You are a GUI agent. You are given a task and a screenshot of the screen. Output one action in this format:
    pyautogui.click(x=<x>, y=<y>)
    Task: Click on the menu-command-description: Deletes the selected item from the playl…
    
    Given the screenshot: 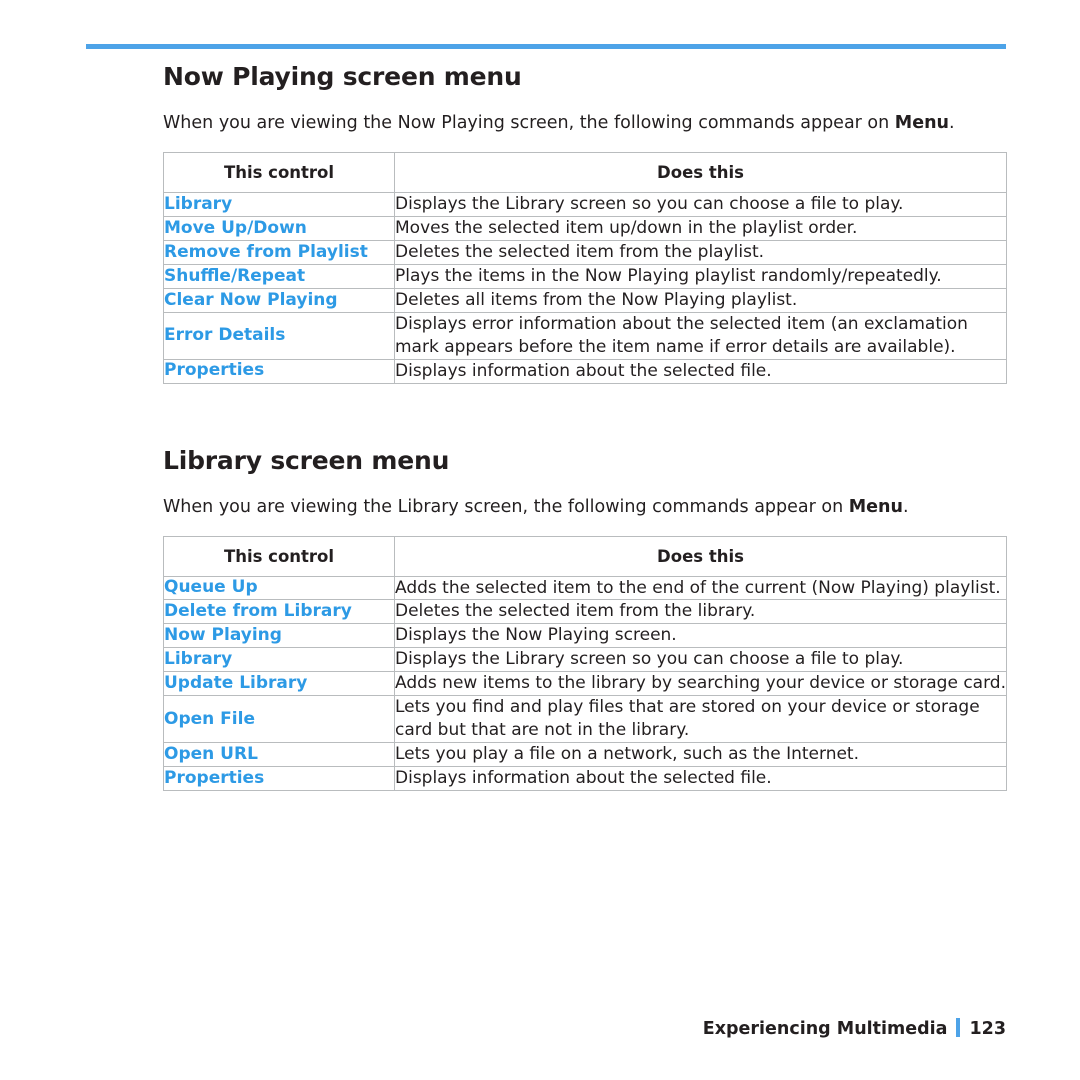 What is the action you would take?
    pyautogui.click(x=700, y=252)
    